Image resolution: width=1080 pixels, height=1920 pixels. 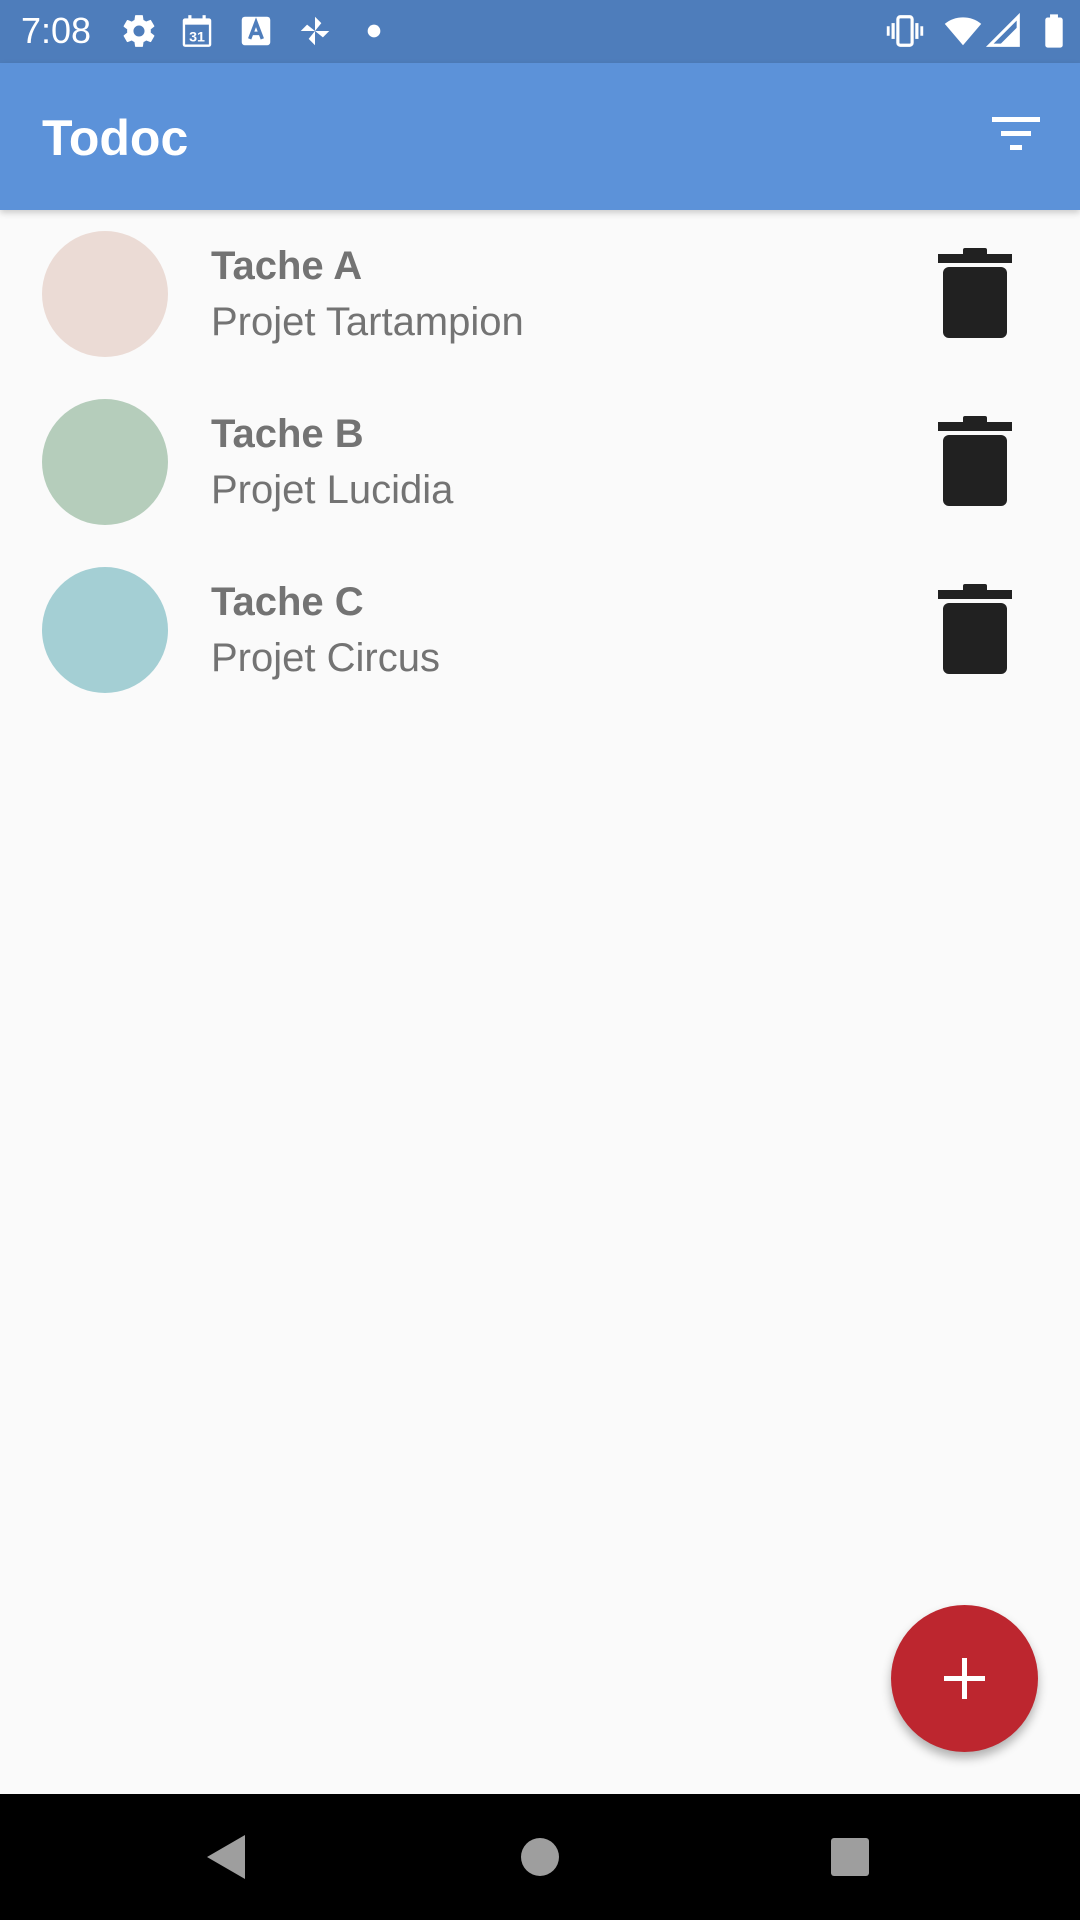 What do you see at coordinates (1016, 133) in the screenshot?
I see `filter-icon` at bounding box center [1016, 133].